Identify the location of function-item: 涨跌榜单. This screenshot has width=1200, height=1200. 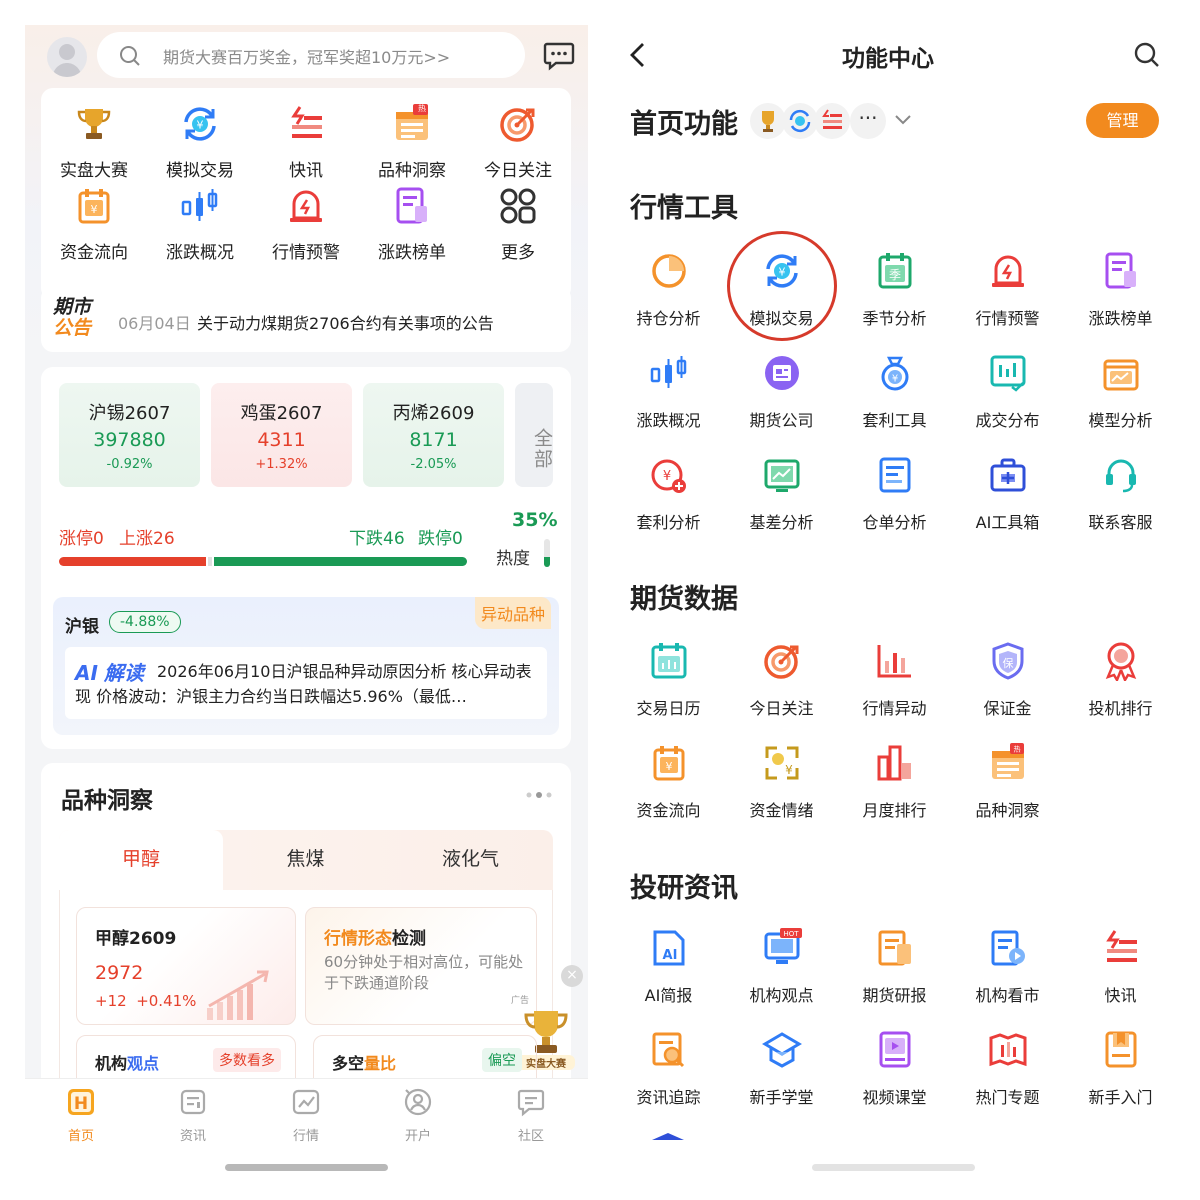
(1120, 290).